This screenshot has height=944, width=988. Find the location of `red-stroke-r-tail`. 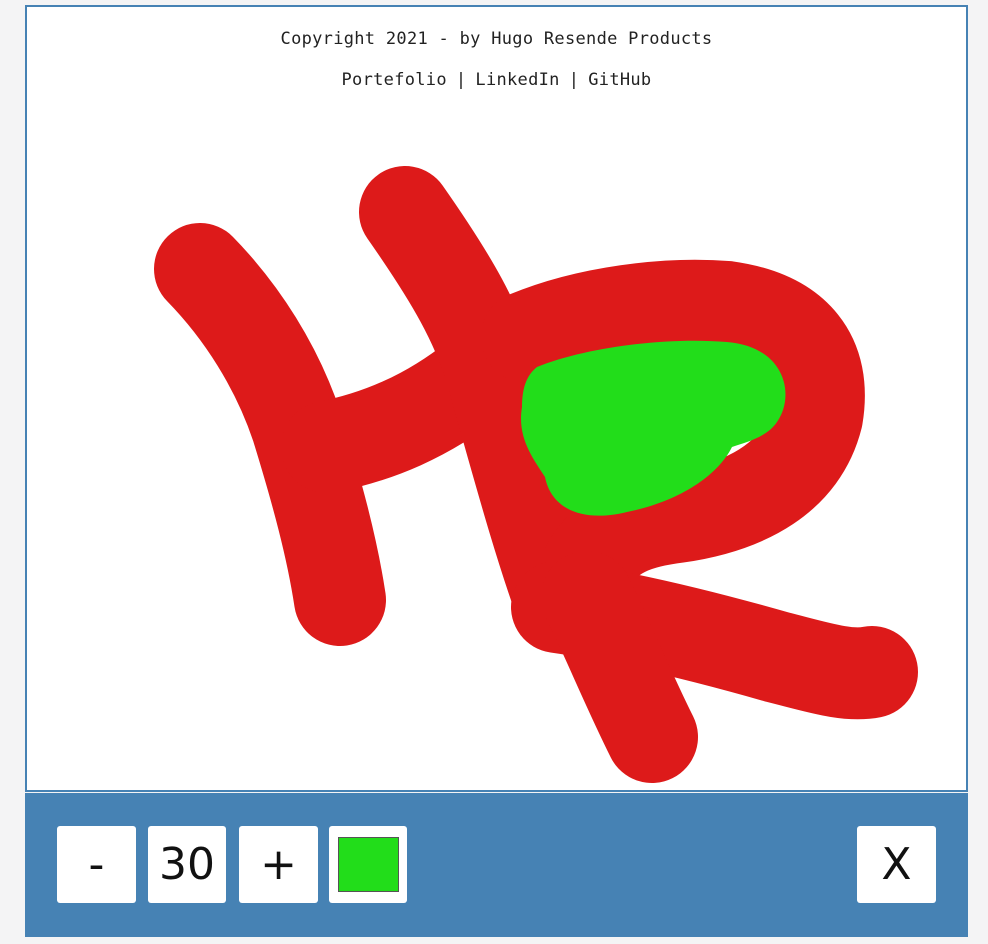

red-stroke-r-tail is located at coordinates (619, 667).